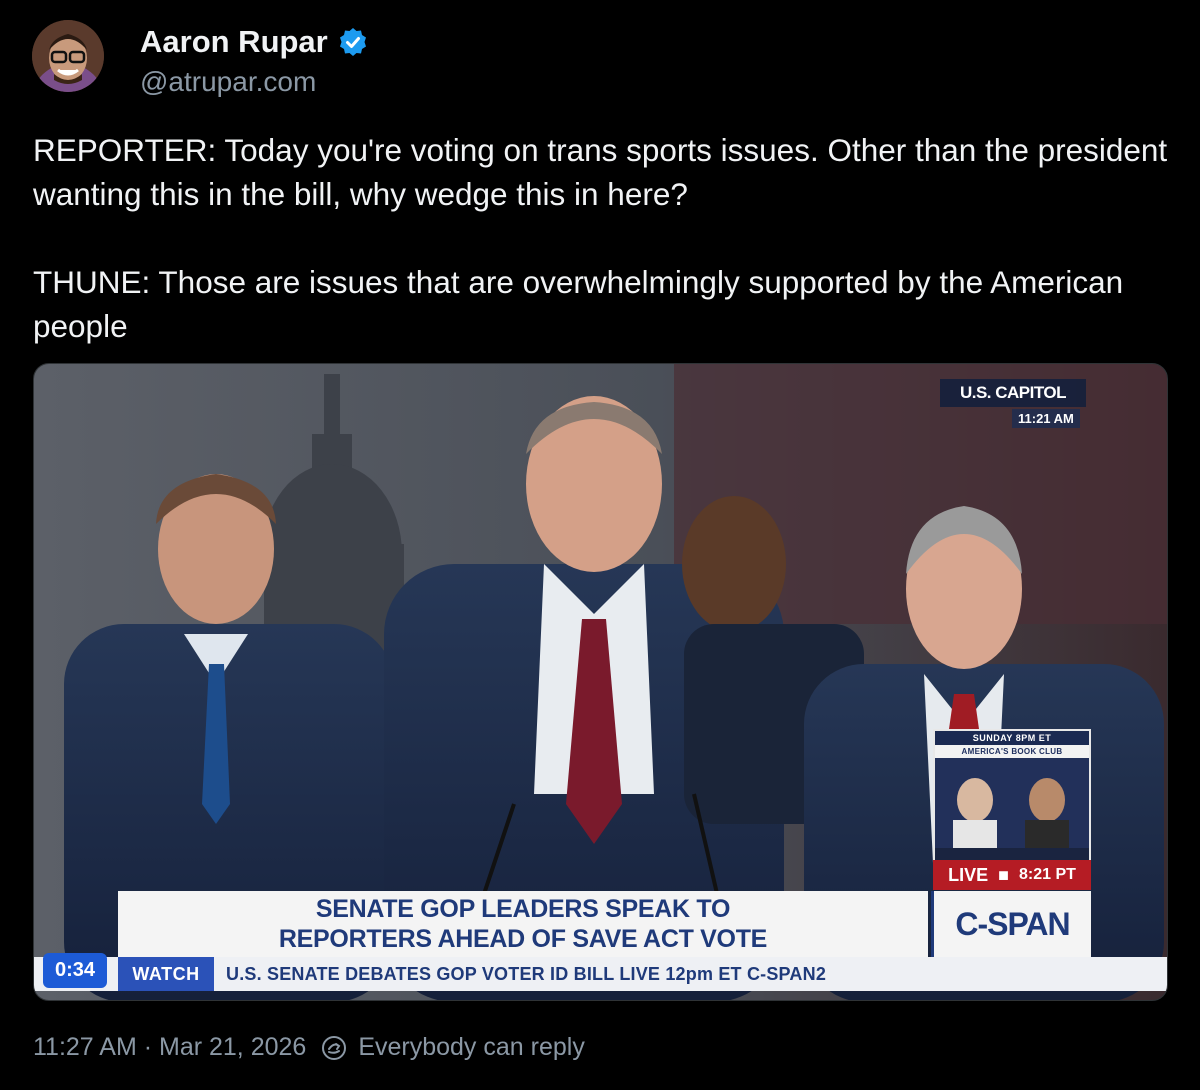 This screenshot has height=1090, width=1200. What do you see at coordinates (228, 82) in the screenshot?
I see `author-handle: @atrupar.com` at bounding box center [228, 82].